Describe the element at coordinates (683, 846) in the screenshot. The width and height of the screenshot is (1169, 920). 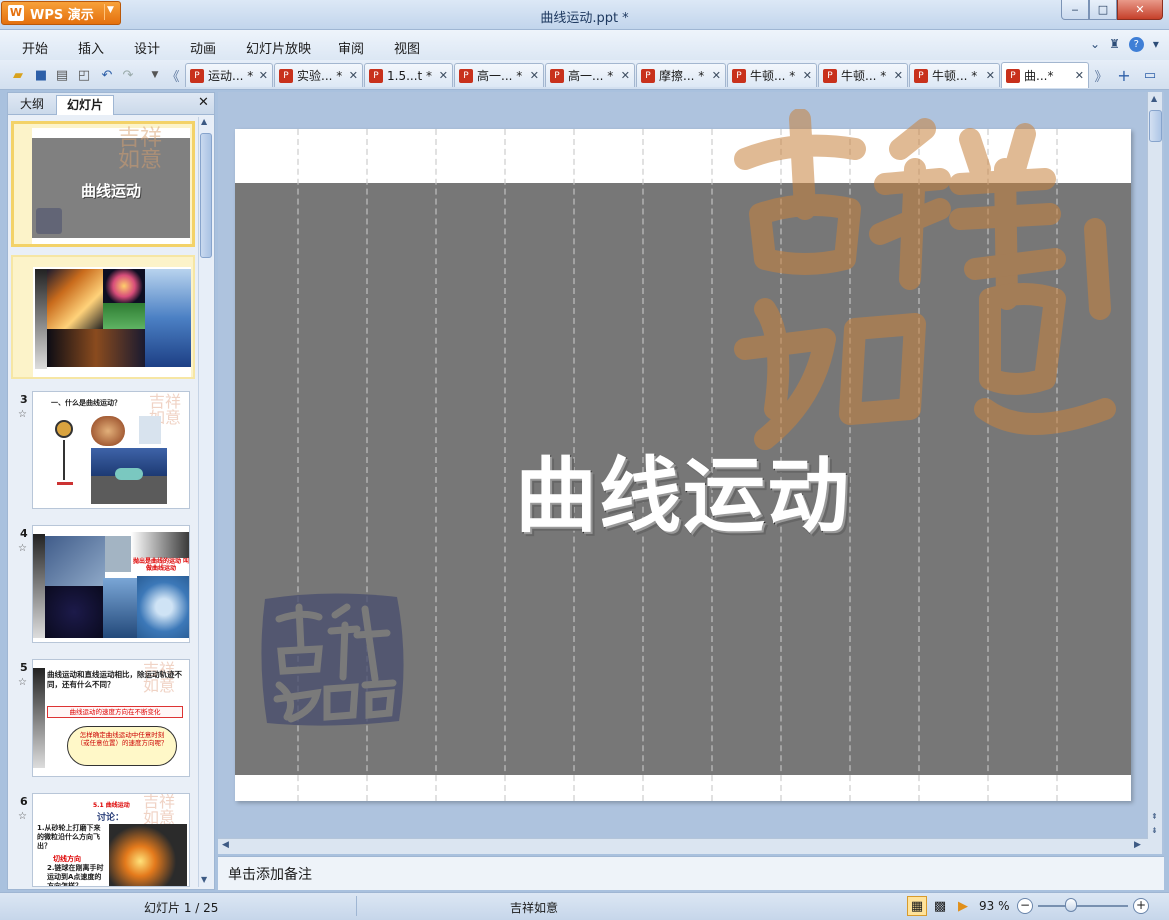
I see `editor-horizontal-scrollbar: ◀ ▶` at that location.